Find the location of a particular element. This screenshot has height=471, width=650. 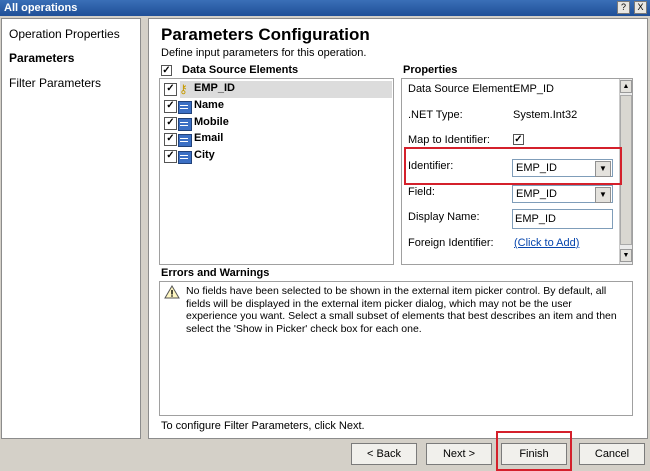

display-name-input is located at coordinates (562, 219).